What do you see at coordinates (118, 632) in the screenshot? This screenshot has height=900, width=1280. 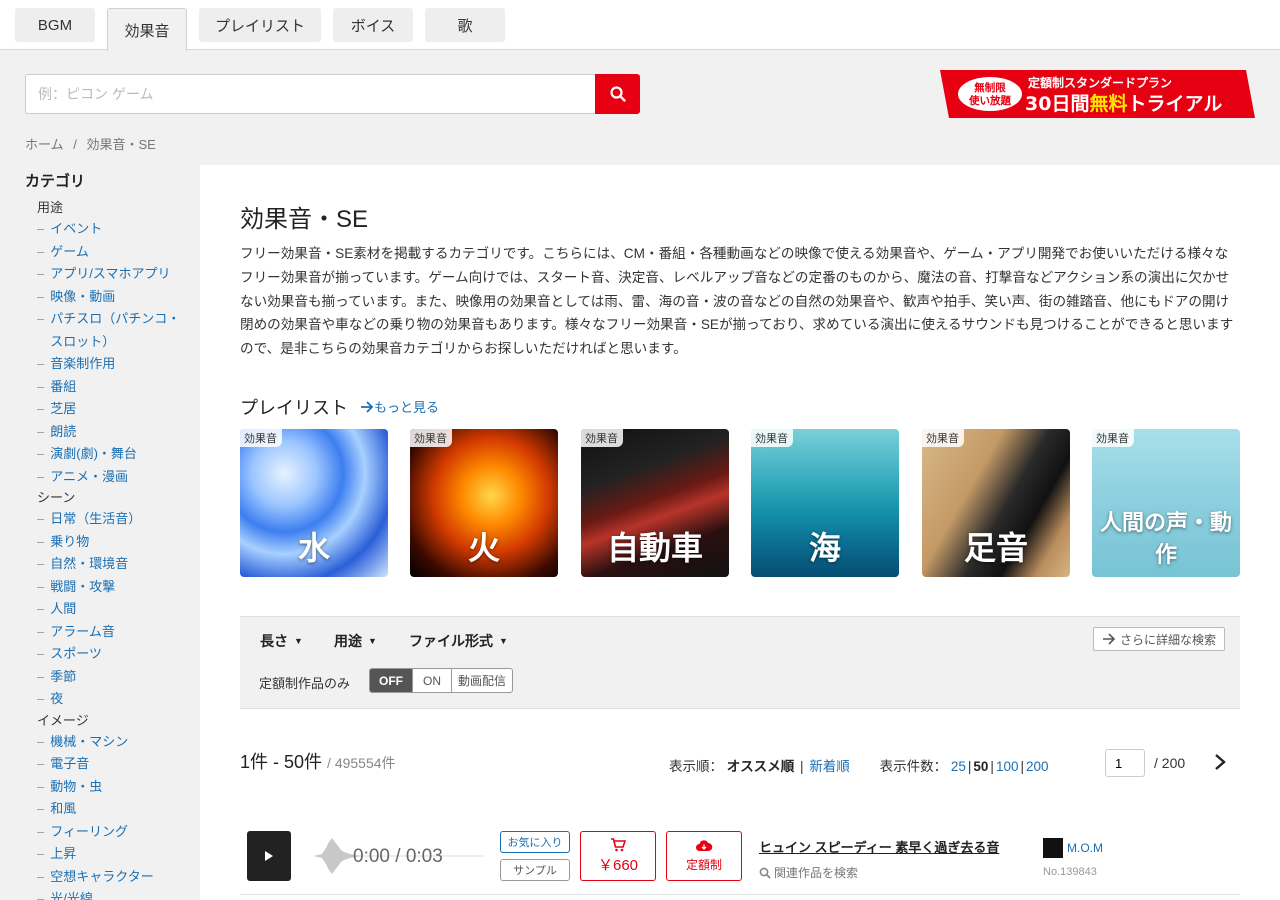 I see `sidebar-item: – アラーム音` at bounding box center [118, 632].